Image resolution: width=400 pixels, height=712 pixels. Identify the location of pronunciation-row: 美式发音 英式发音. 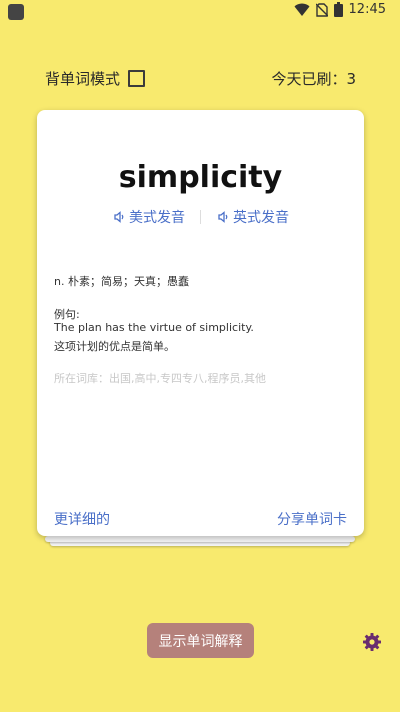
(200, 217).